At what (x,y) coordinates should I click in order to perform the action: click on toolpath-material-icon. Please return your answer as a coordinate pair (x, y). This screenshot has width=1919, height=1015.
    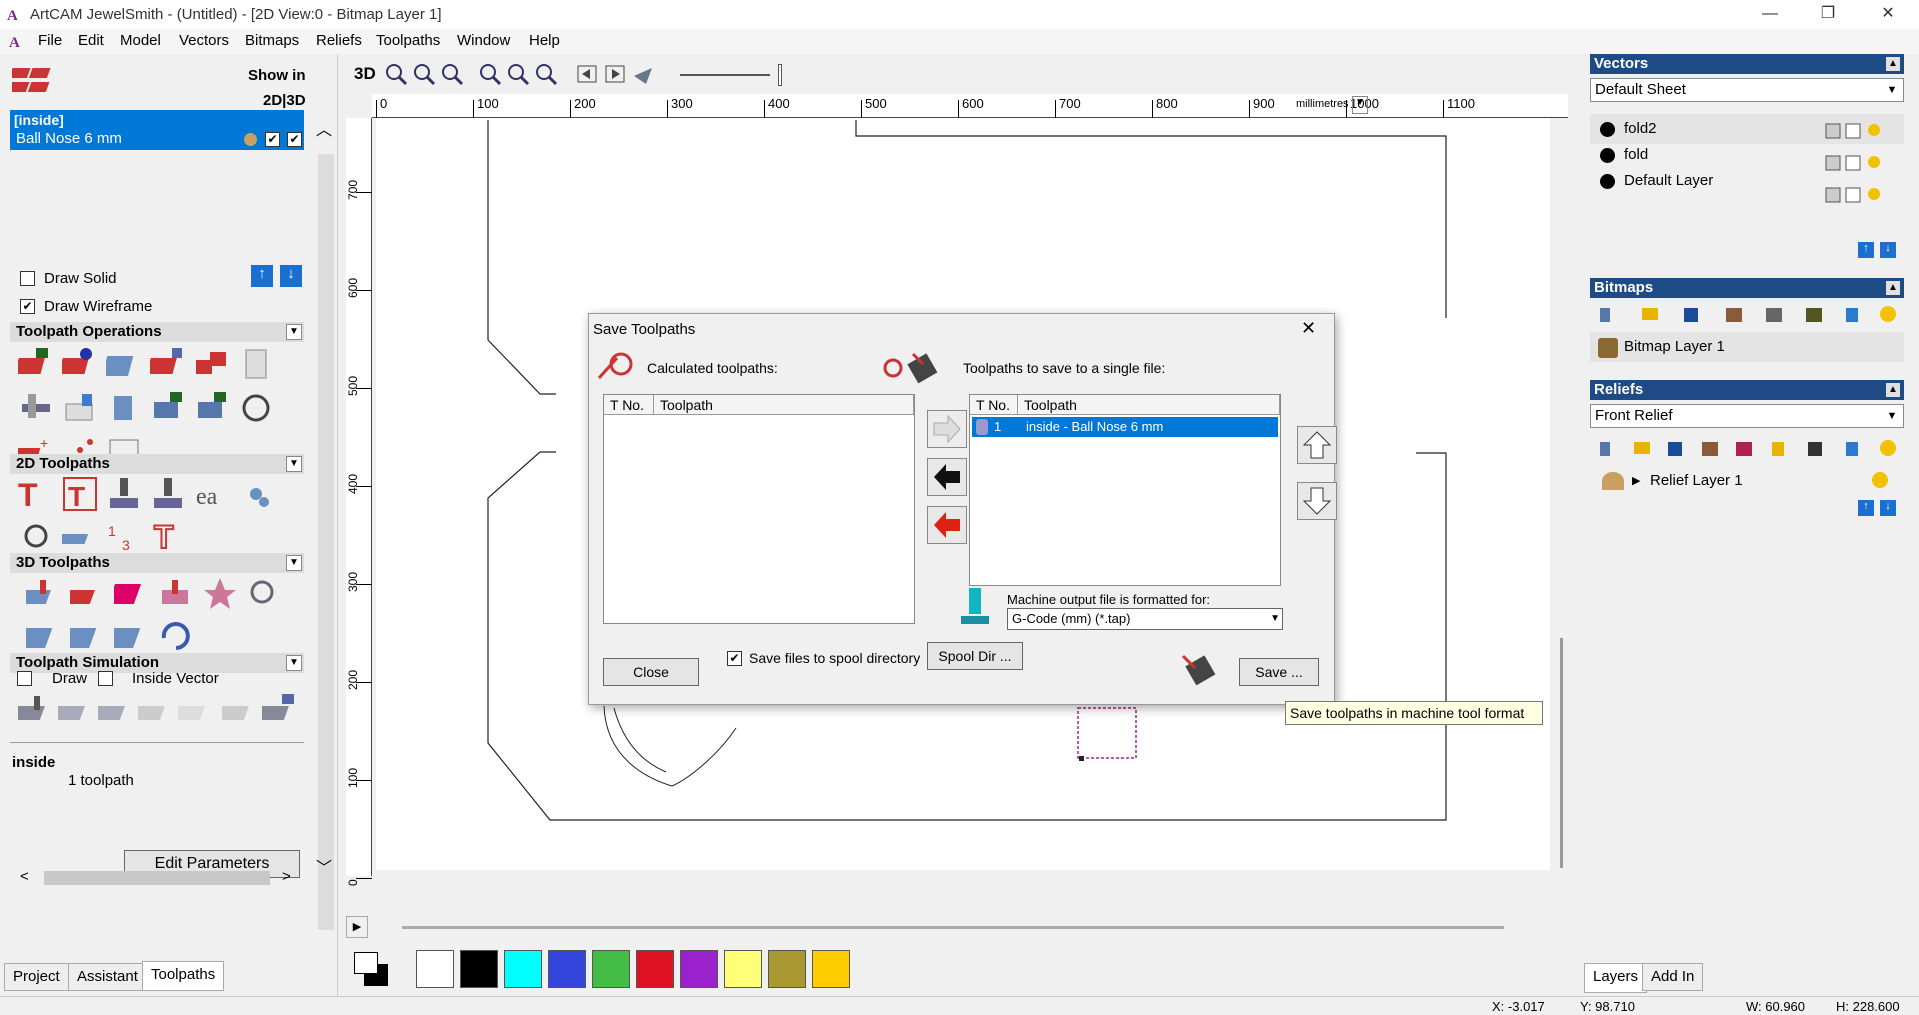
    Looking at the image, I should click on (124, 364).